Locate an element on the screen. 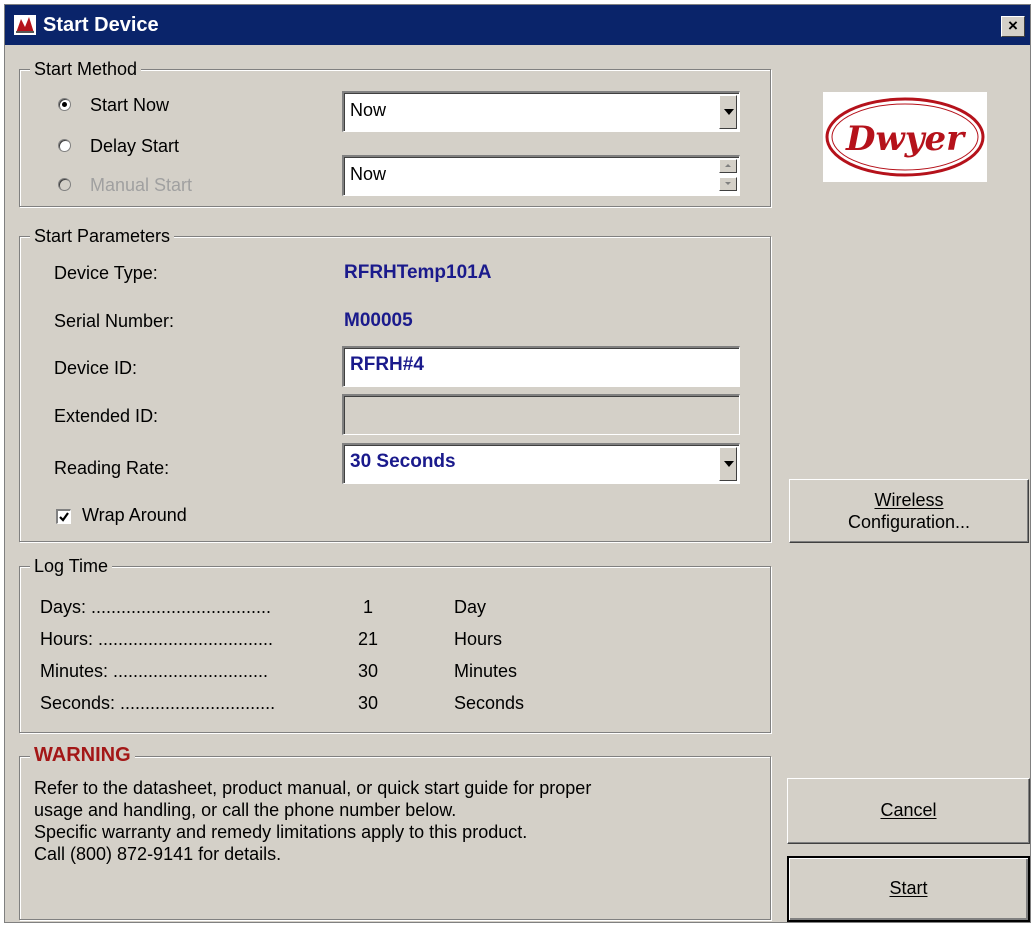  app-icon is located at coordinates (25, 25).